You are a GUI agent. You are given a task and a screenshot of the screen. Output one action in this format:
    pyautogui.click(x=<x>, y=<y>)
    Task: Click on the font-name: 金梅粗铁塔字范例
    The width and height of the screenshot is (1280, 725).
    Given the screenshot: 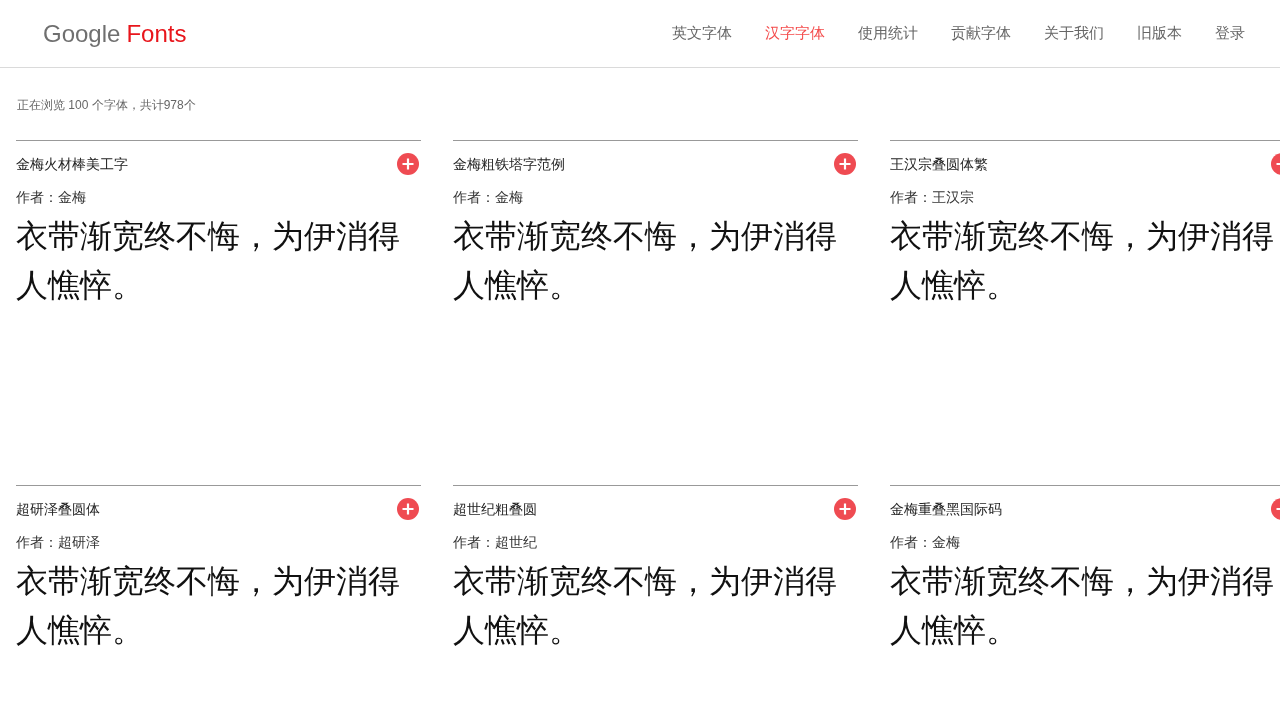 What is the action you would take?
    pyautogui.click(x=509, y=164)
    